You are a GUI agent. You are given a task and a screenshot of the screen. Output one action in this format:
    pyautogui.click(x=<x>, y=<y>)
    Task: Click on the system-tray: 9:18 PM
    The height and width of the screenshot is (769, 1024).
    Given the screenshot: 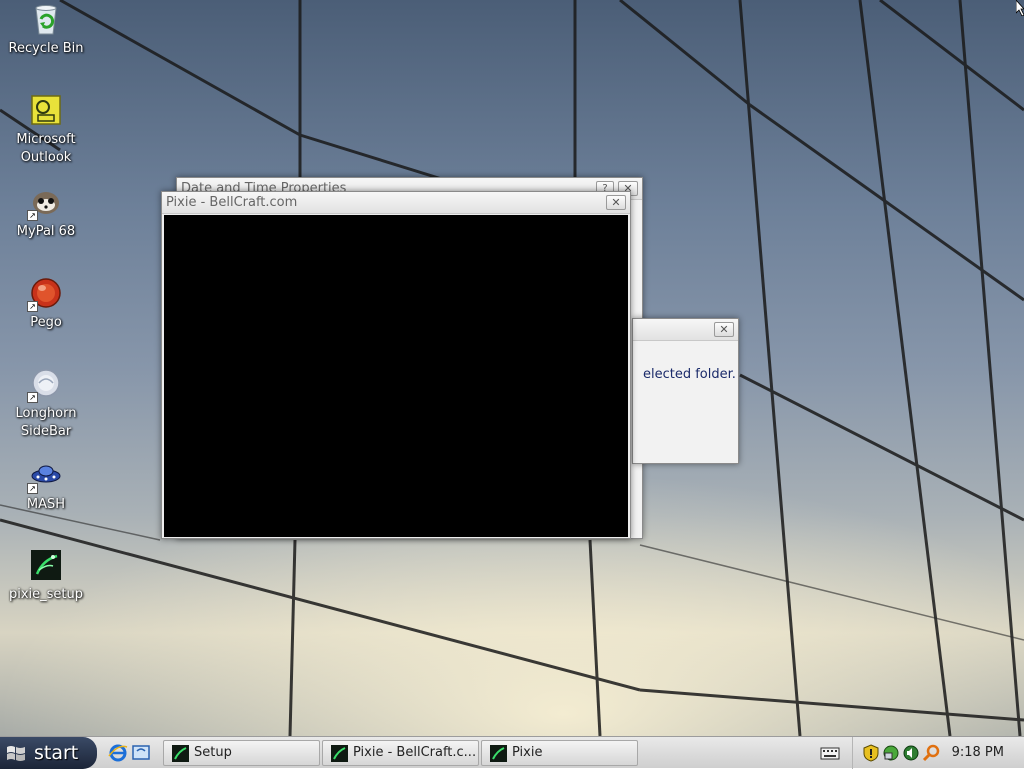 What is the action you would take?
    pyautogui.click(x=938, y=753)
    